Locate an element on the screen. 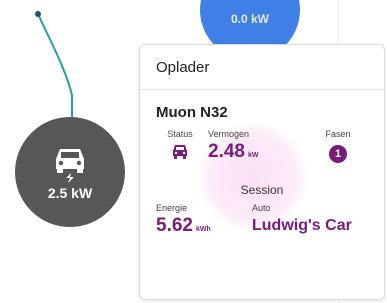 Image resolution: width=387 pixels, height=303 pixels. phases-label: Fasen is located at coordinates (338, 134).